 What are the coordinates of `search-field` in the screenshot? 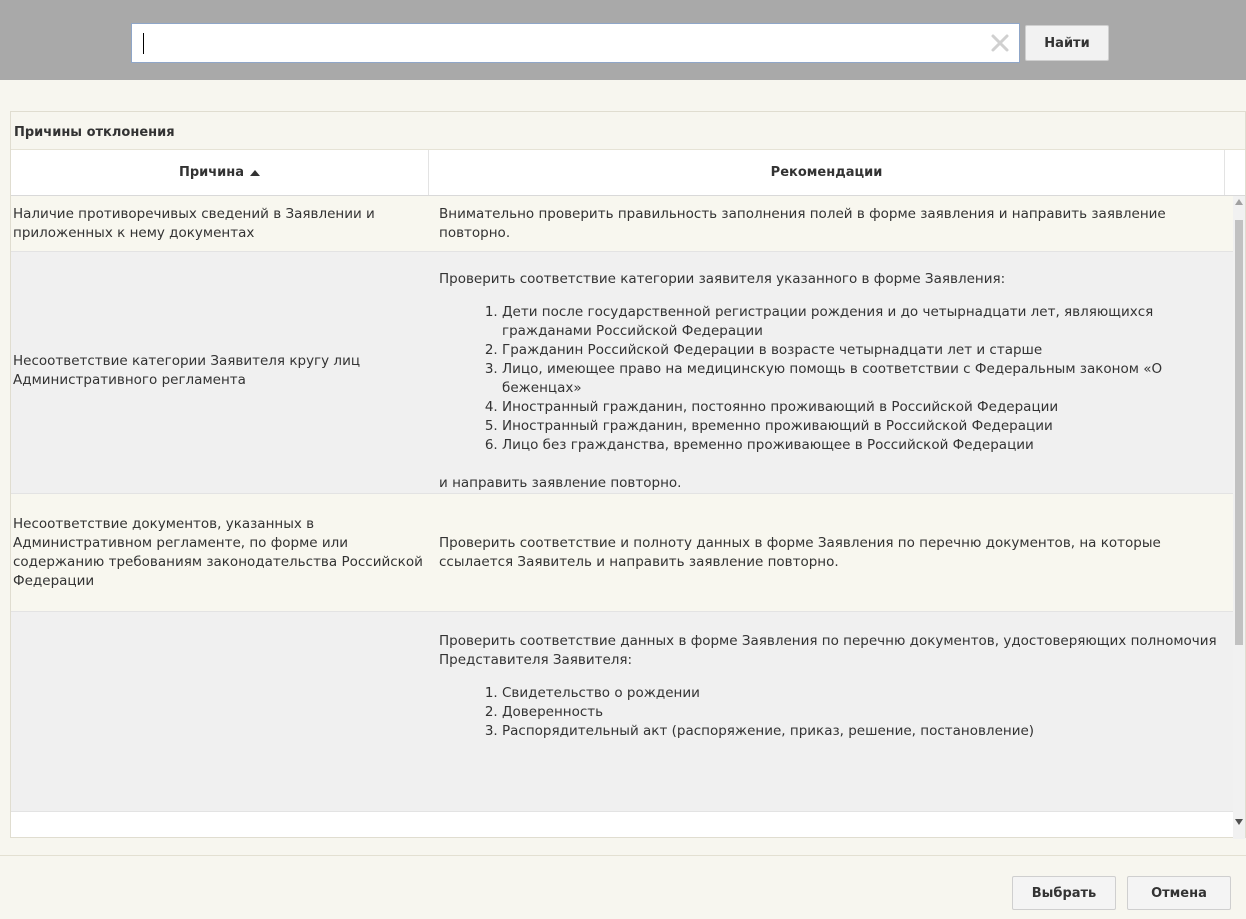 It's located at (575, 43).